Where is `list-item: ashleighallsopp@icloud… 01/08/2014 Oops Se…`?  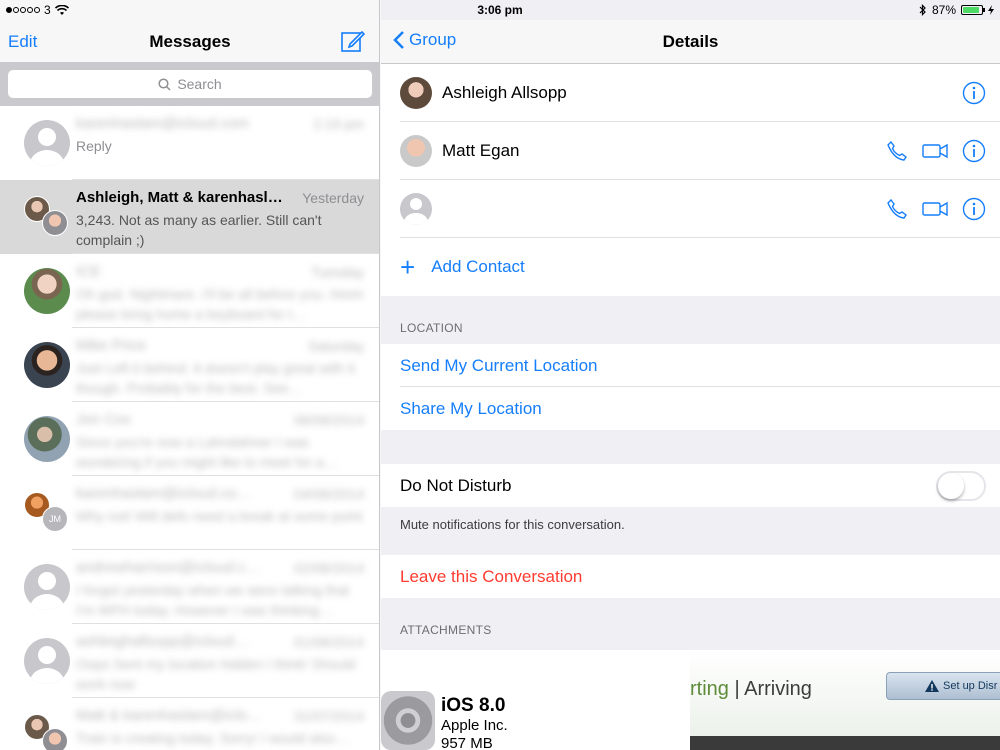 list-item: ashleighallsopp@icloud… 01/08/2014 Oops Se… is located at coordinates (189, 661).